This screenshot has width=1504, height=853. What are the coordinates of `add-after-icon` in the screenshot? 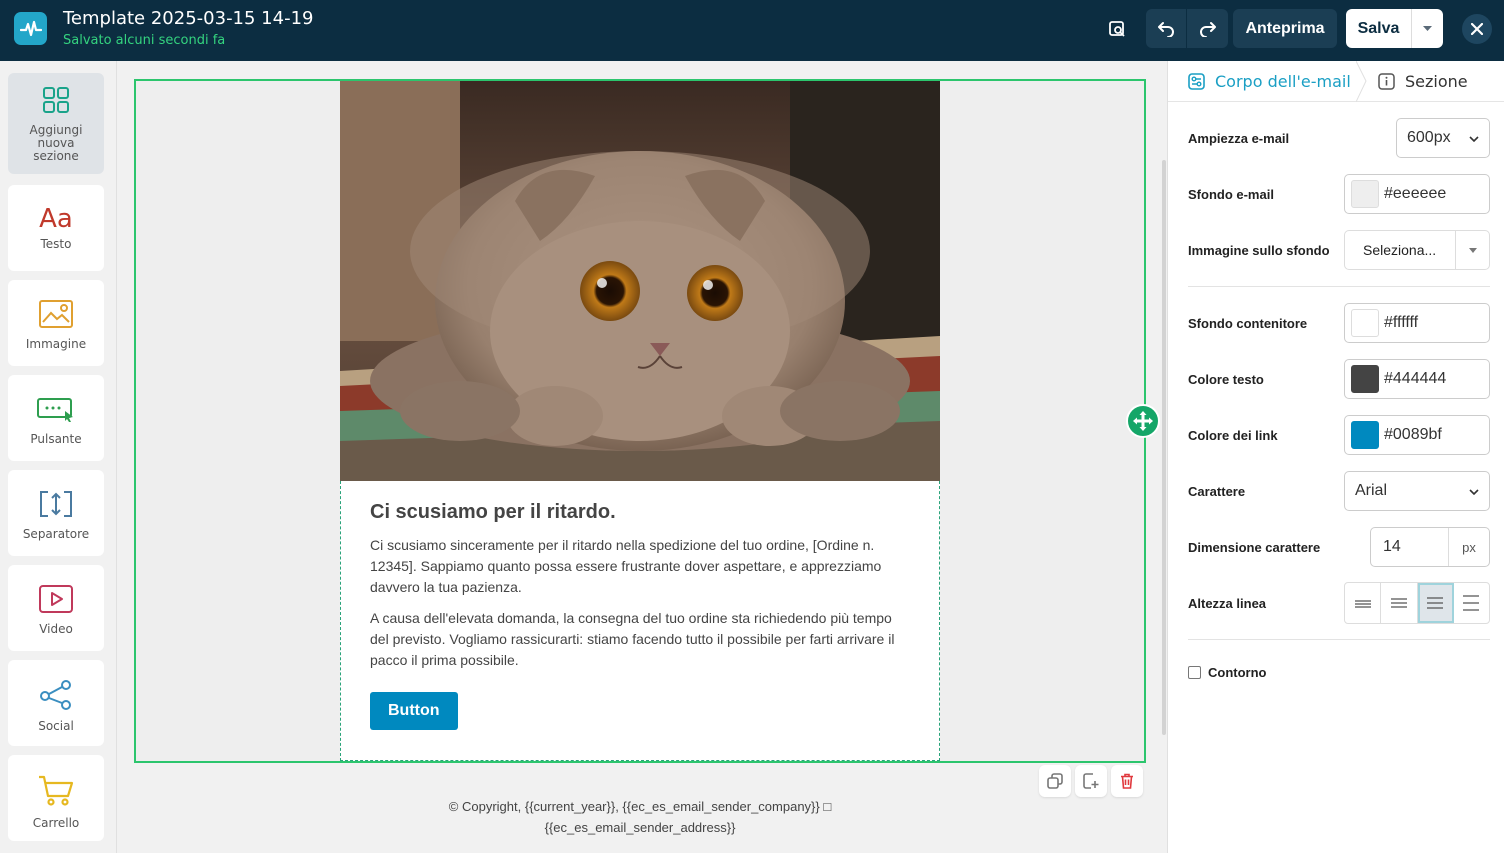 It's located at (1091, 781).